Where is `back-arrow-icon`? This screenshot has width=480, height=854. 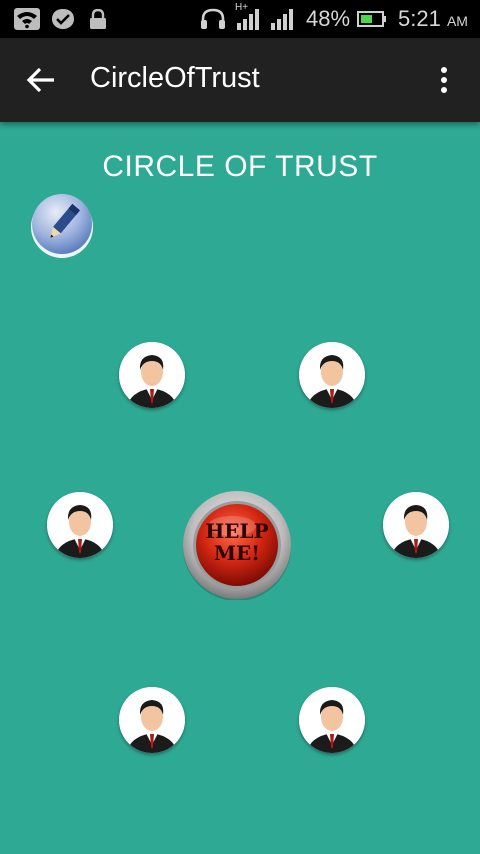
back-arrow-icon is located at coordinates (40, 80).